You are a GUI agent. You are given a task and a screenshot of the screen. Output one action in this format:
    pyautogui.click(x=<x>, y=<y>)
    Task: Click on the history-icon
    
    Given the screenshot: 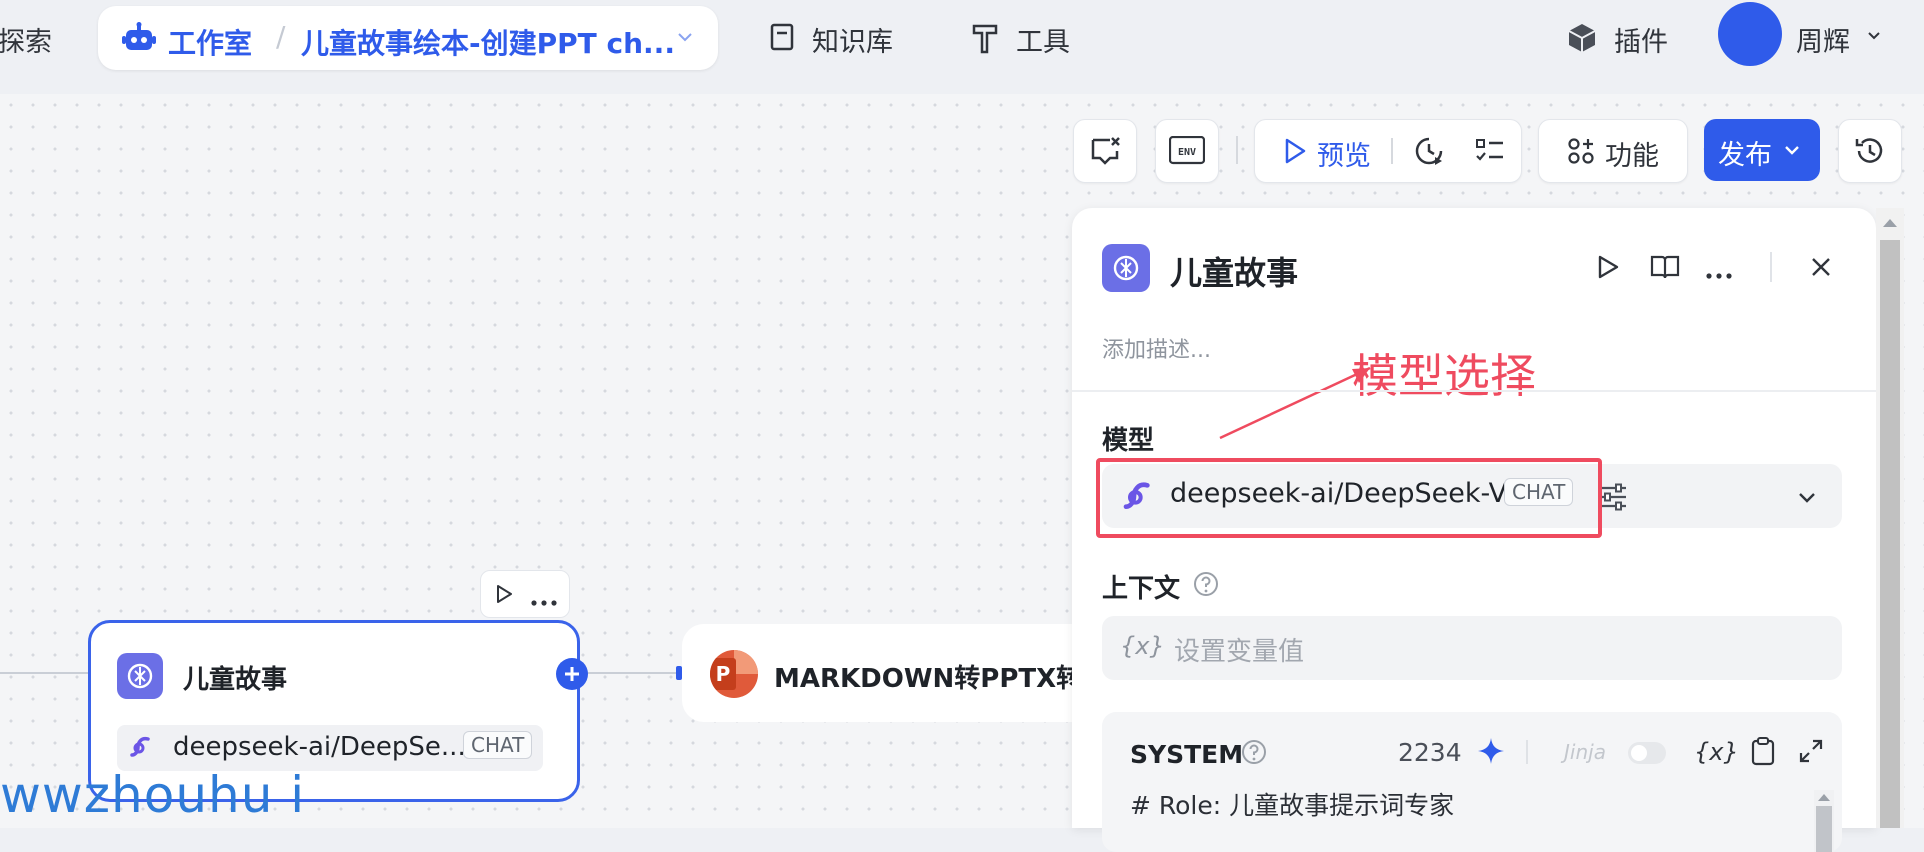 What is the action you would take?
    pyautogui.click(x=1870, y=153)
    